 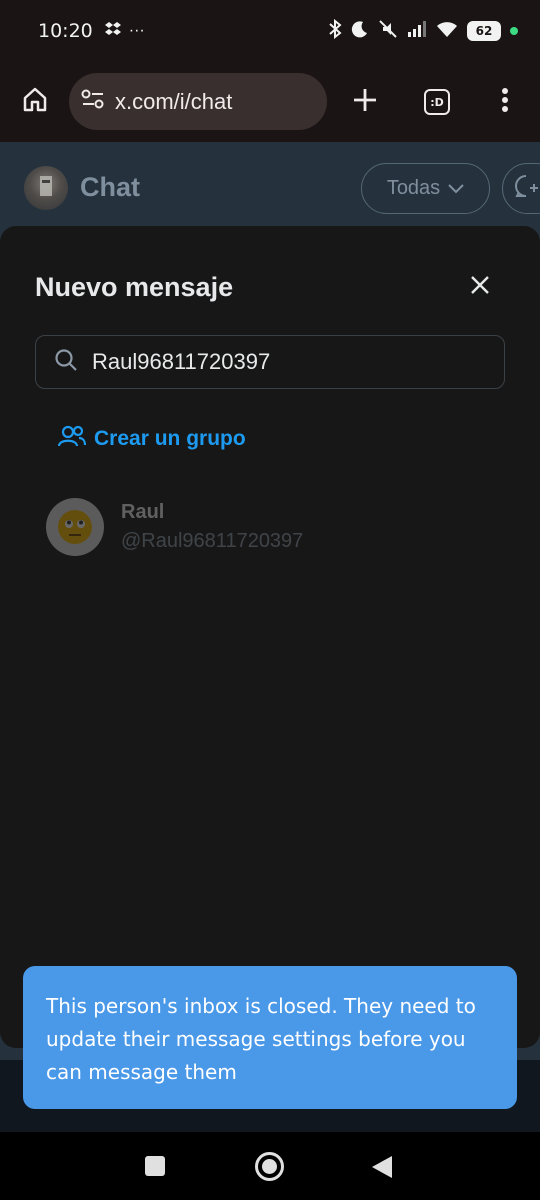 I want to click on avatar, so click(x=75, y=527).